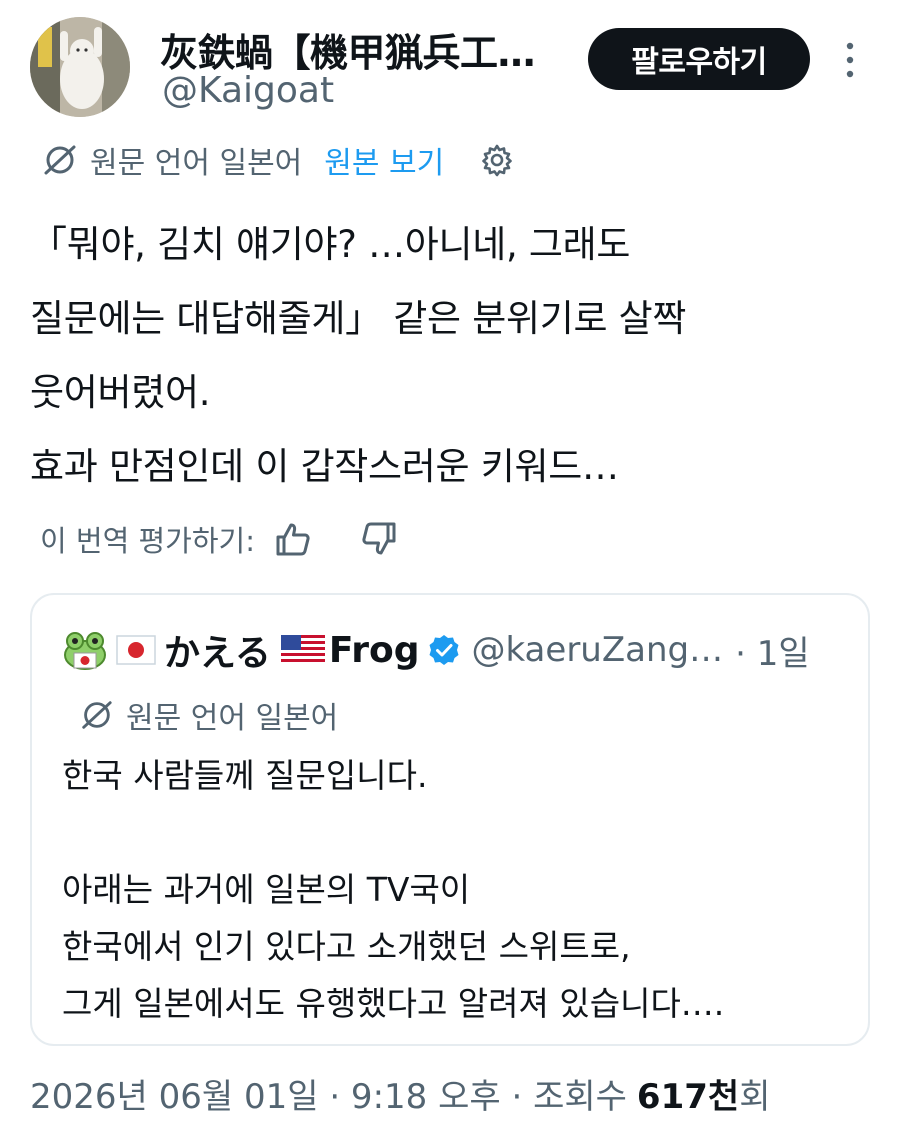 This screenshot has width=900, height=1132. I want to click on quoted-text-line, so click(457, 832).